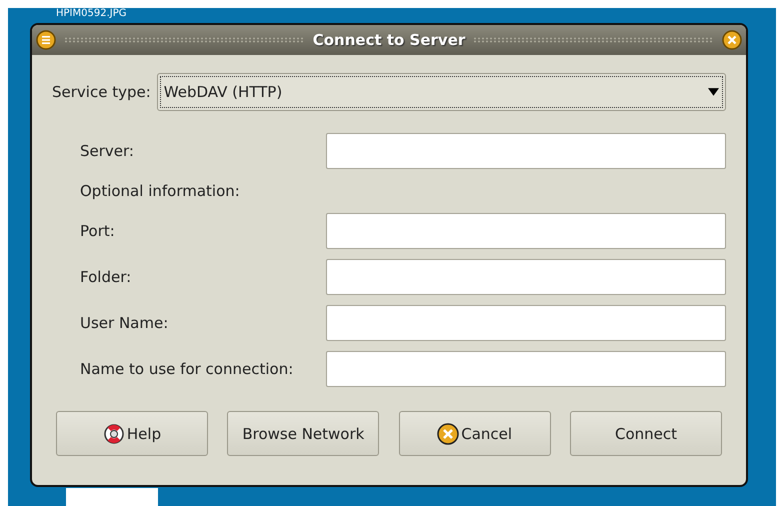  What do you see at coordinates (97, 231) in the screenshot?
I see `field-label: Port:` at bounding box center [97, 231].